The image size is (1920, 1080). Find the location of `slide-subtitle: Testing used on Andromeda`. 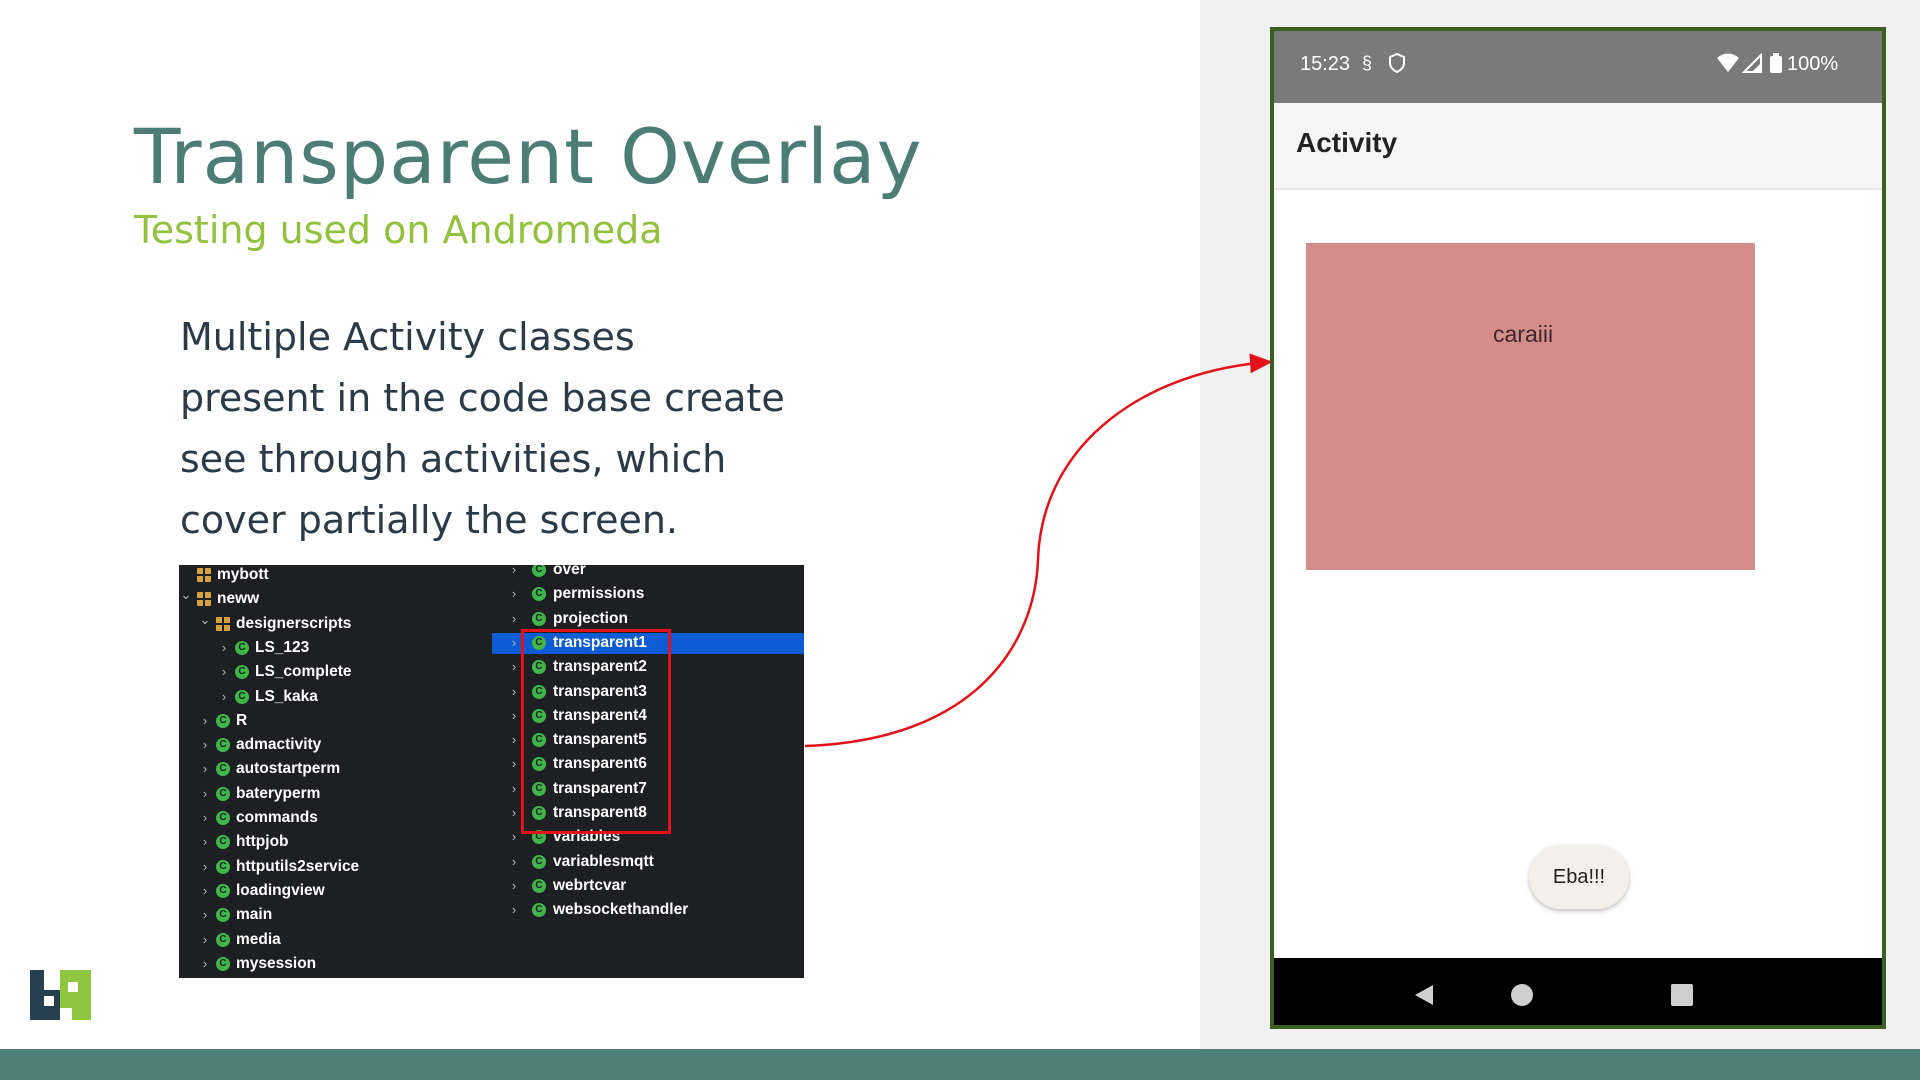

slide-subtitle: Testing used on Andromeda is located at coordinates (398, 230).